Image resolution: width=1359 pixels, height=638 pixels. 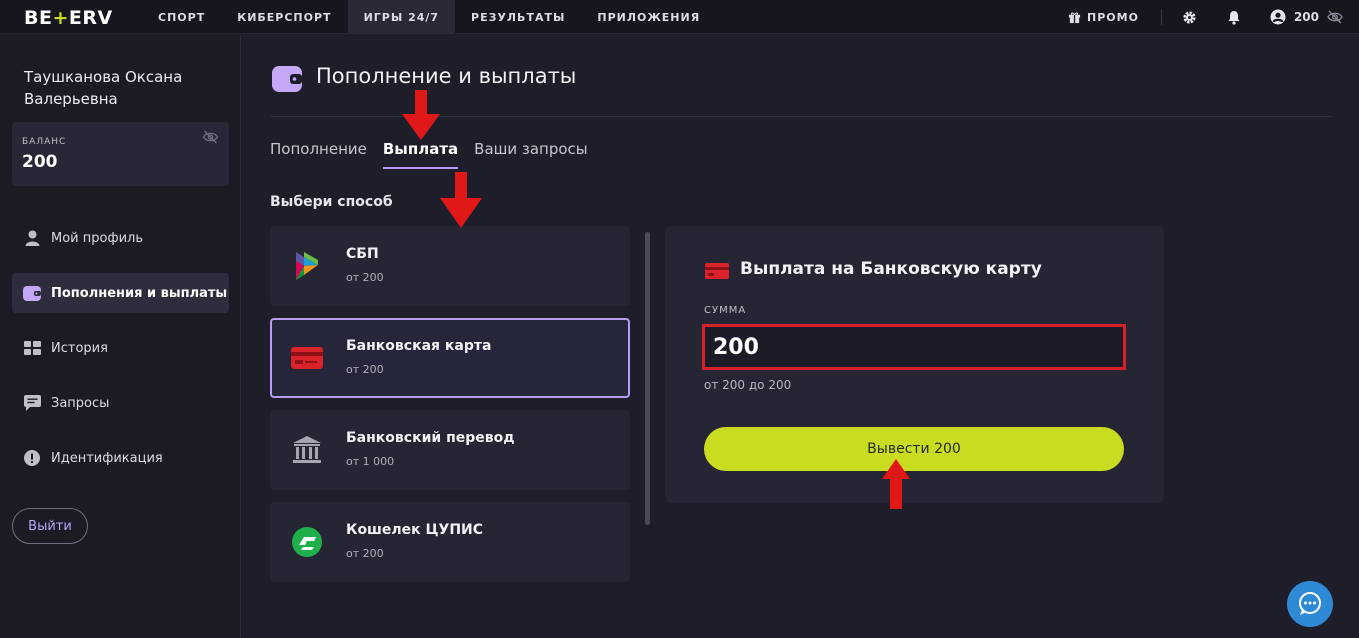 What do you see at coordinates (32, 458) in the screenshot?
I see `alert-icon` at bounding box center [32, 458].